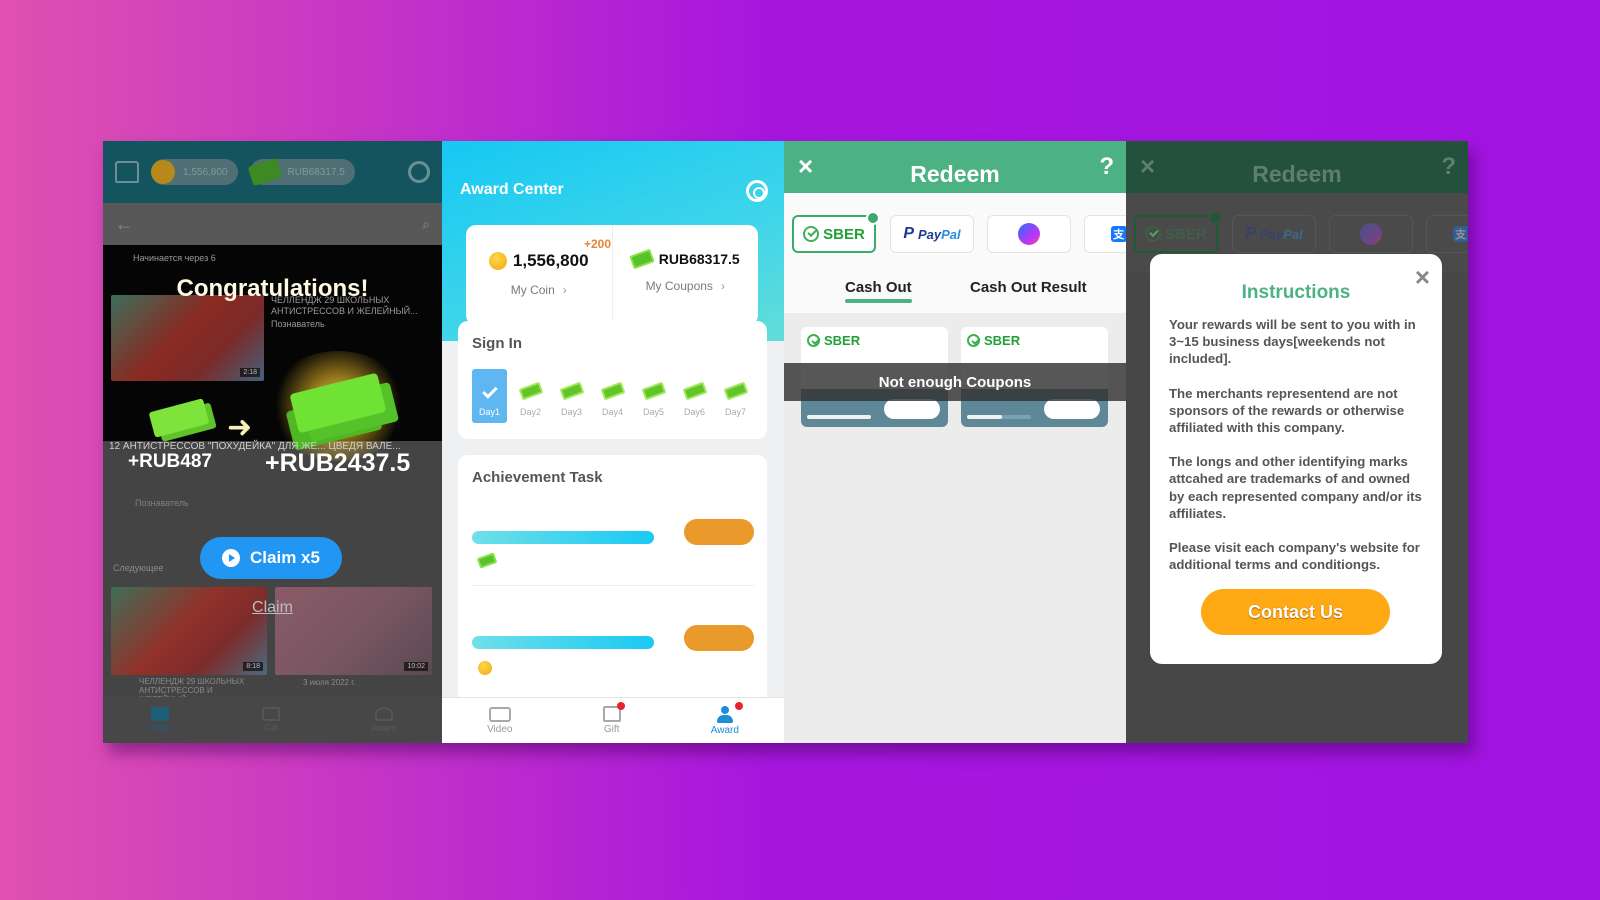 This screenshot has height=900, width=1600. I want to click on divider, so click(613, 585).